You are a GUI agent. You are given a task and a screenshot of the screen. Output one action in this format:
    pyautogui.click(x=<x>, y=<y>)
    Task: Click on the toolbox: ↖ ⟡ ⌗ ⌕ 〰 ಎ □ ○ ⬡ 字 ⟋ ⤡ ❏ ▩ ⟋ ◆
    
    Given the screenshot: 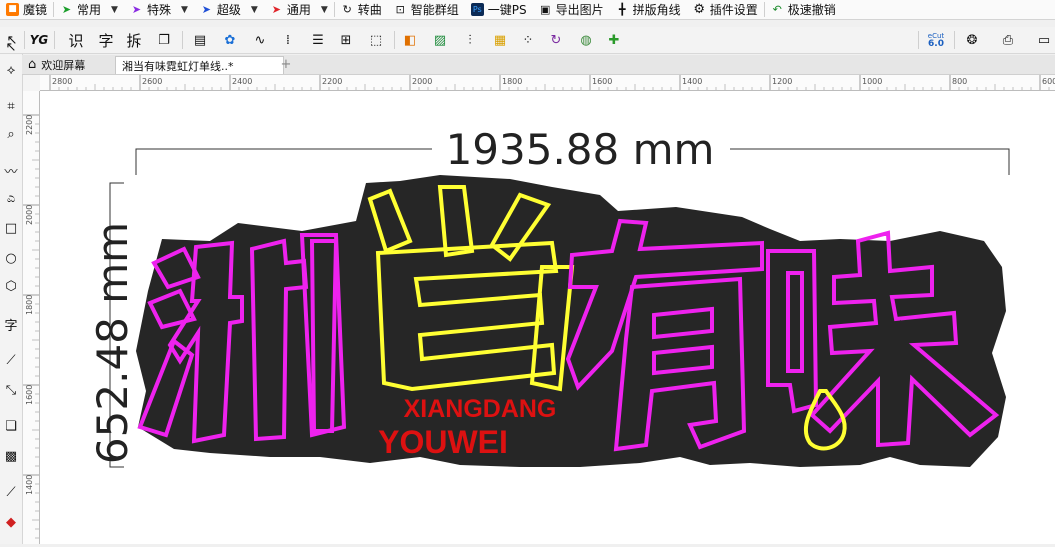 What is the action you would take?
    pyautogui.click(x=11, y=292)
    